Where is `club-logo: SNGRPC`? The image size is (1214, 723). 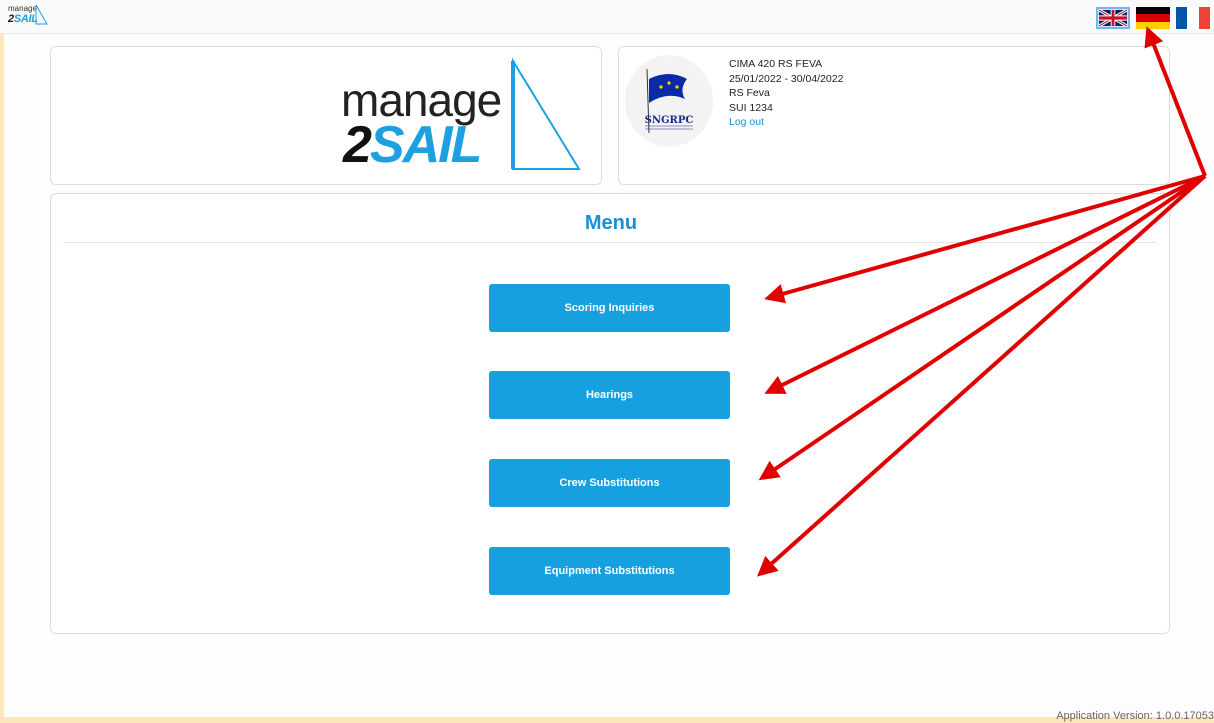 club-logo: SNGRPC is located at coordinates (669, 101).